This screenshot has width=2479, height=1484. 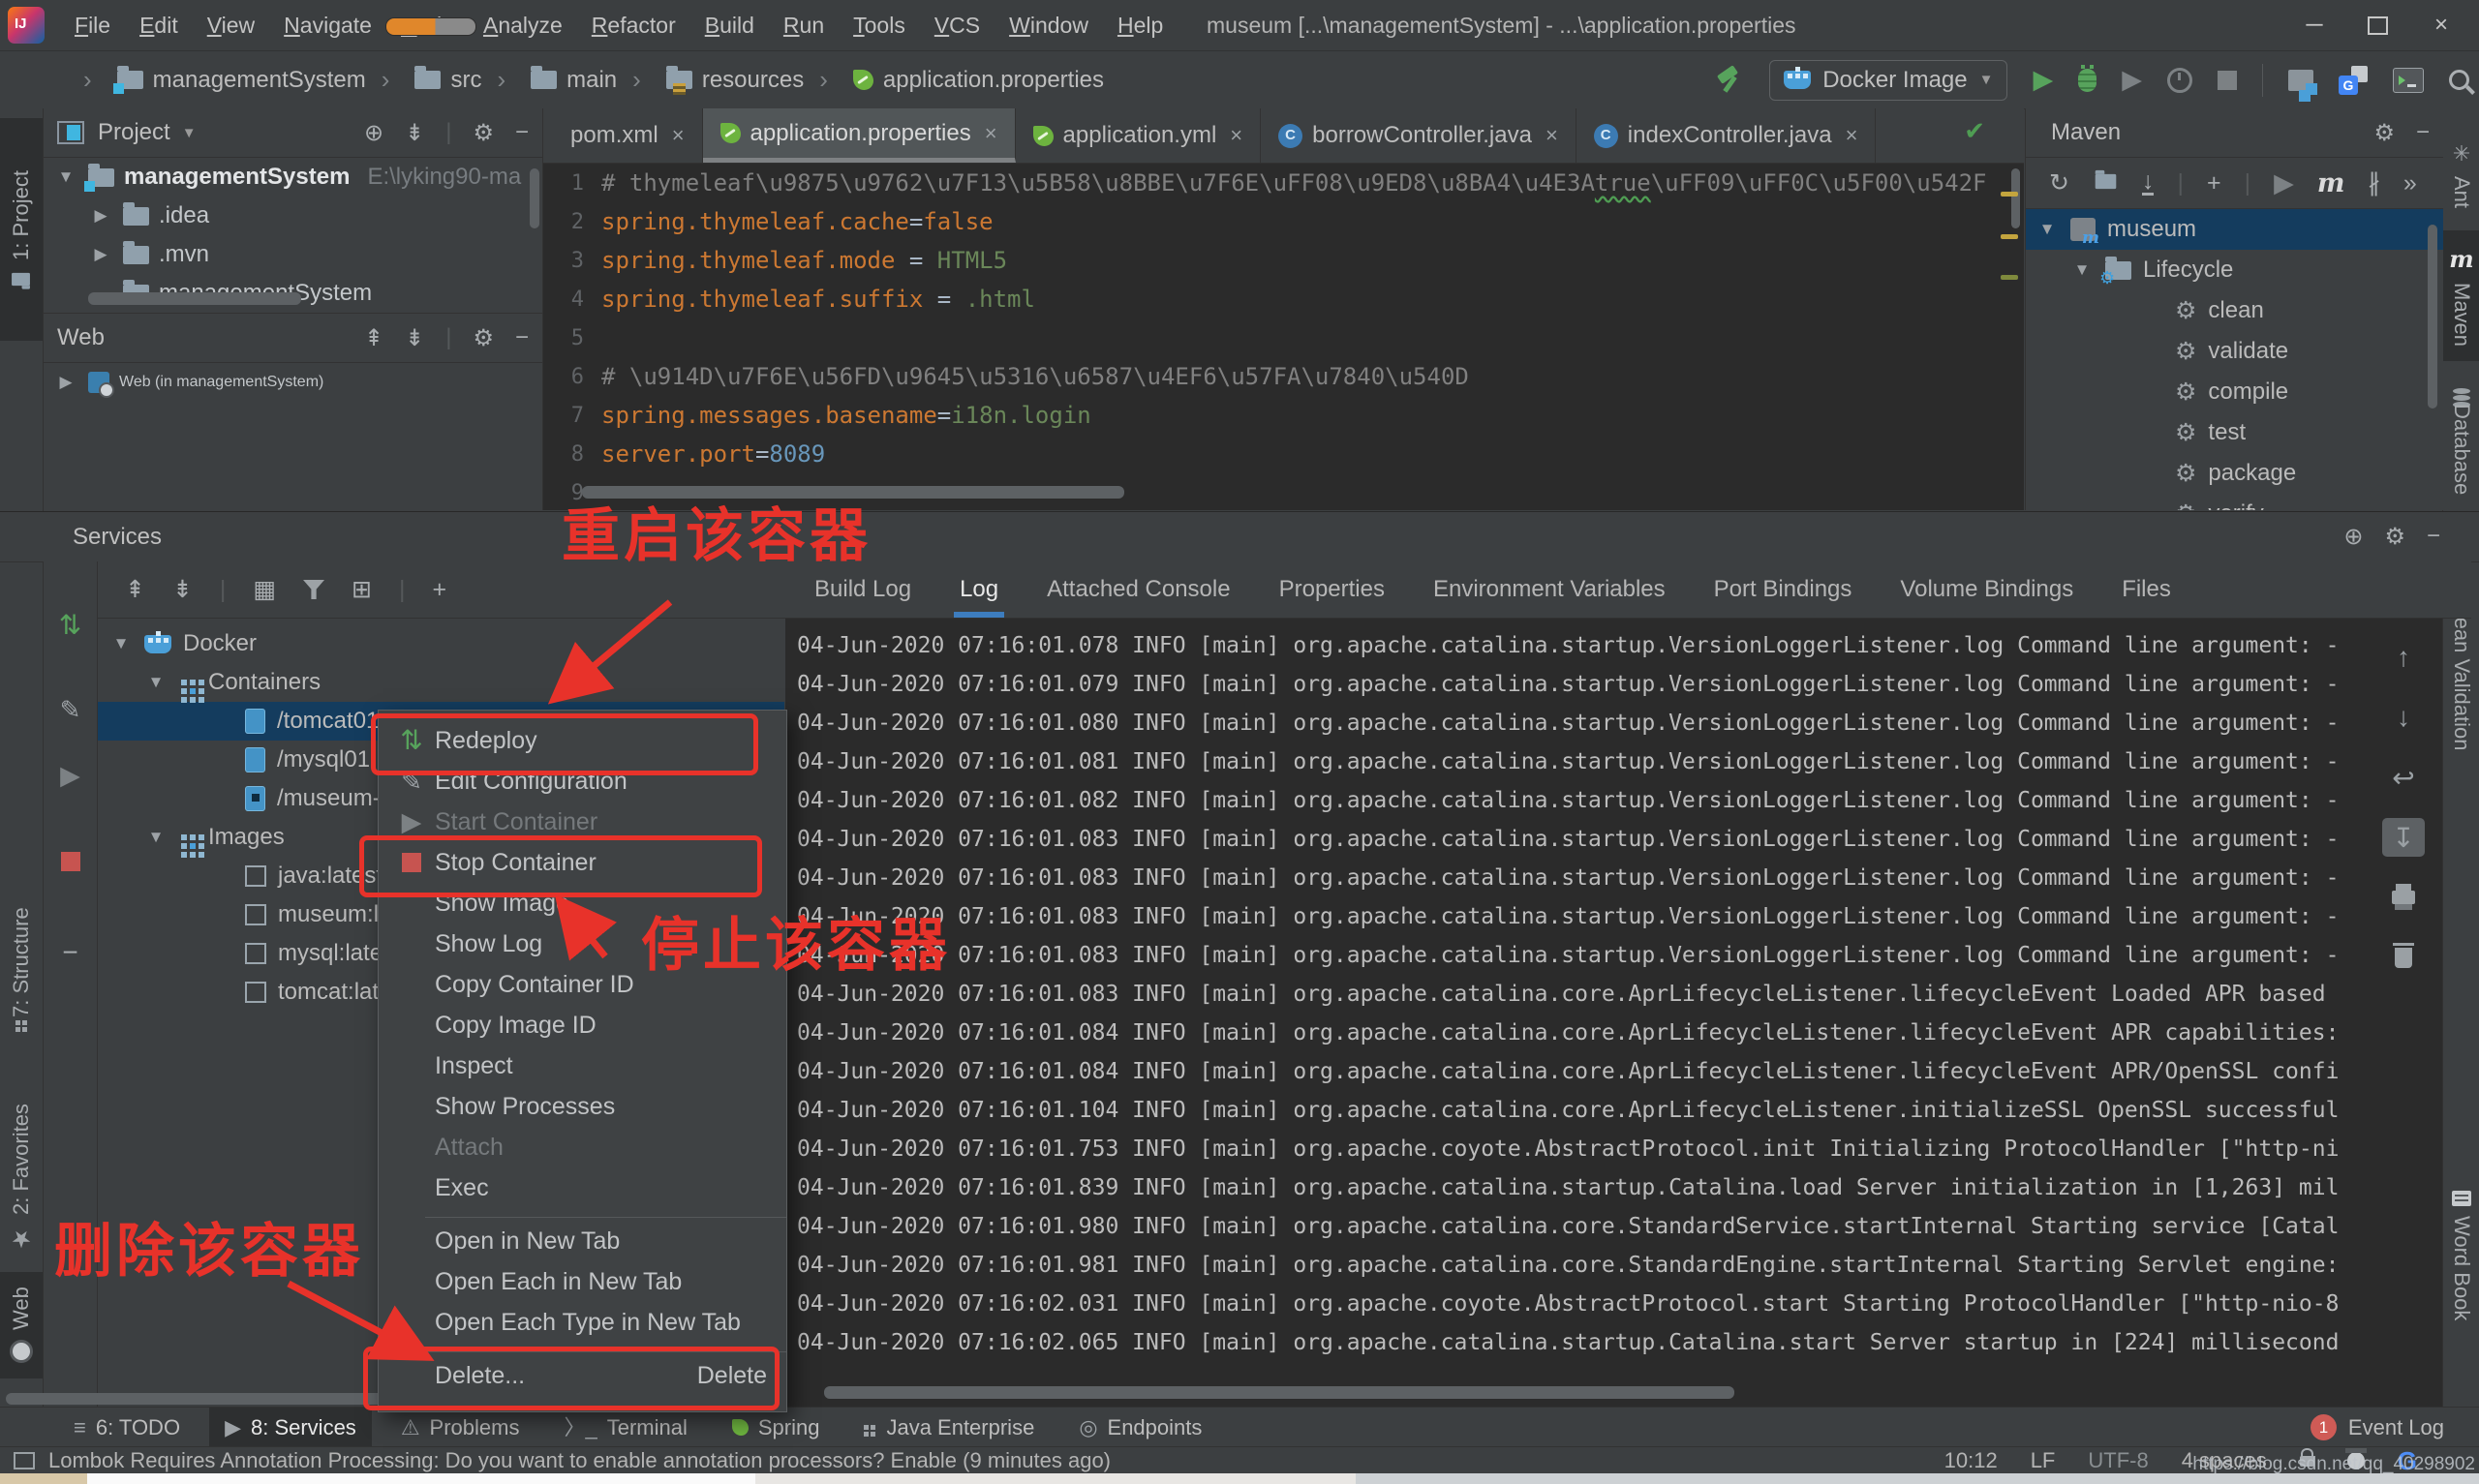 I want to click on build-hammer-icon, so click(x=1730, y=80).